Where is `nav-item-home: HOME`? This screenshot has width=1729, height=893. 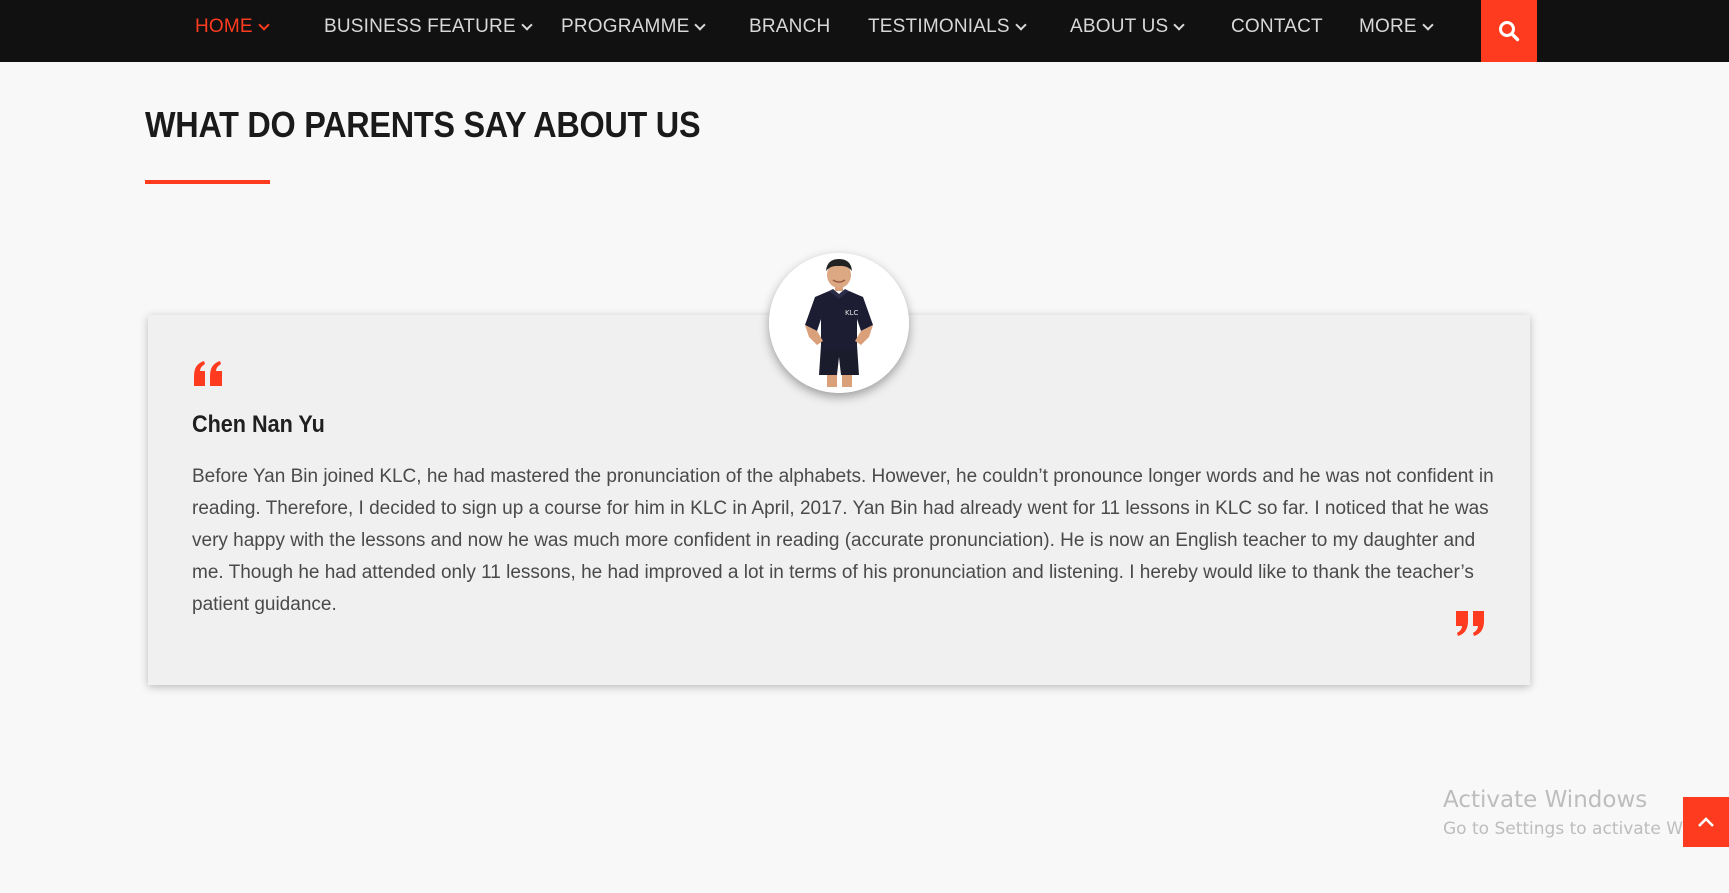
nav-item-home: HOME is located at coordinates (232, 27).